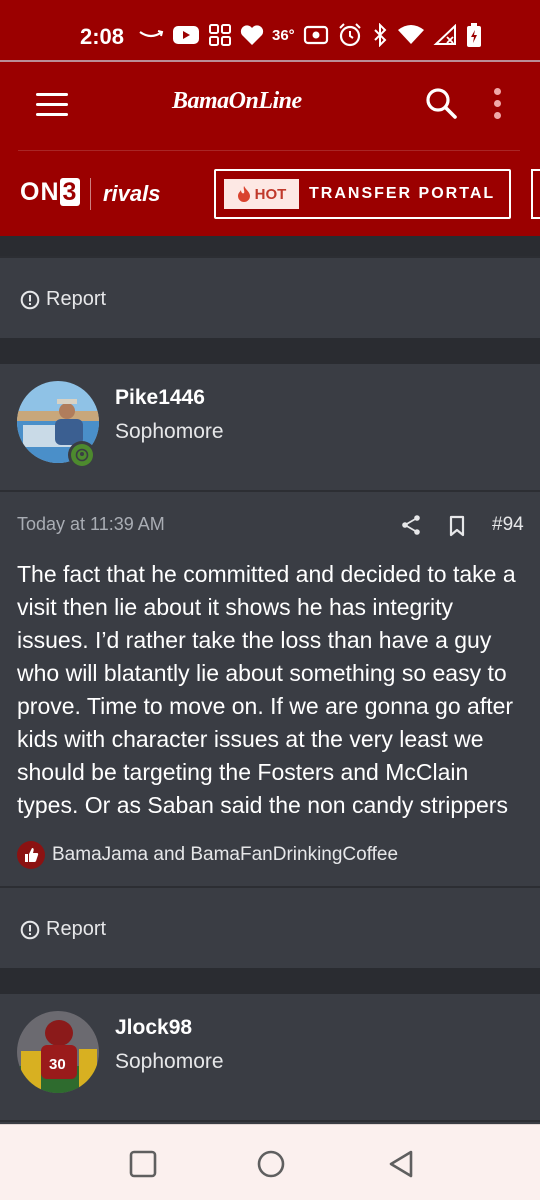  I want to click on online-status-badge, so click(82, 455).